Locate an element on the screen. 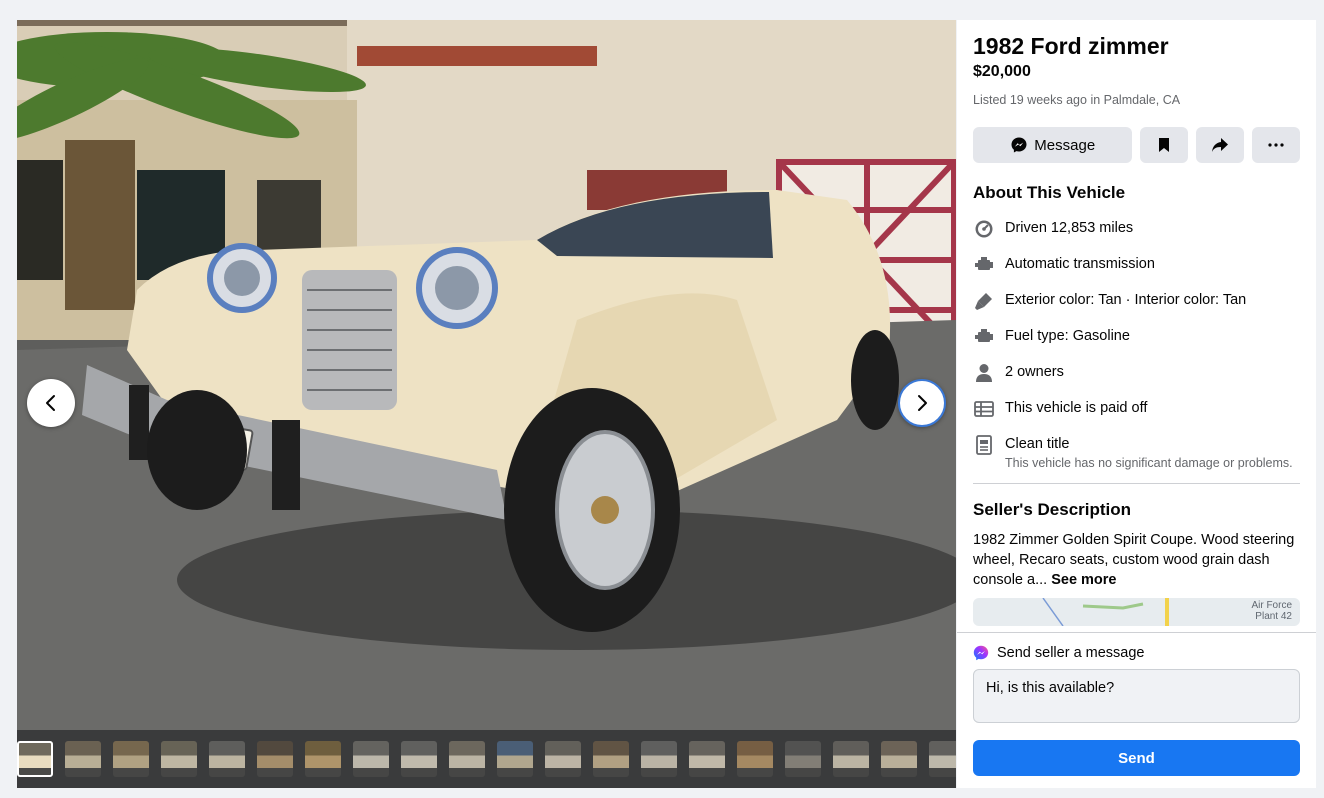 This screenshot has width=1324, height=798. messenger-logo-icon is located at coordinates (981, 653).